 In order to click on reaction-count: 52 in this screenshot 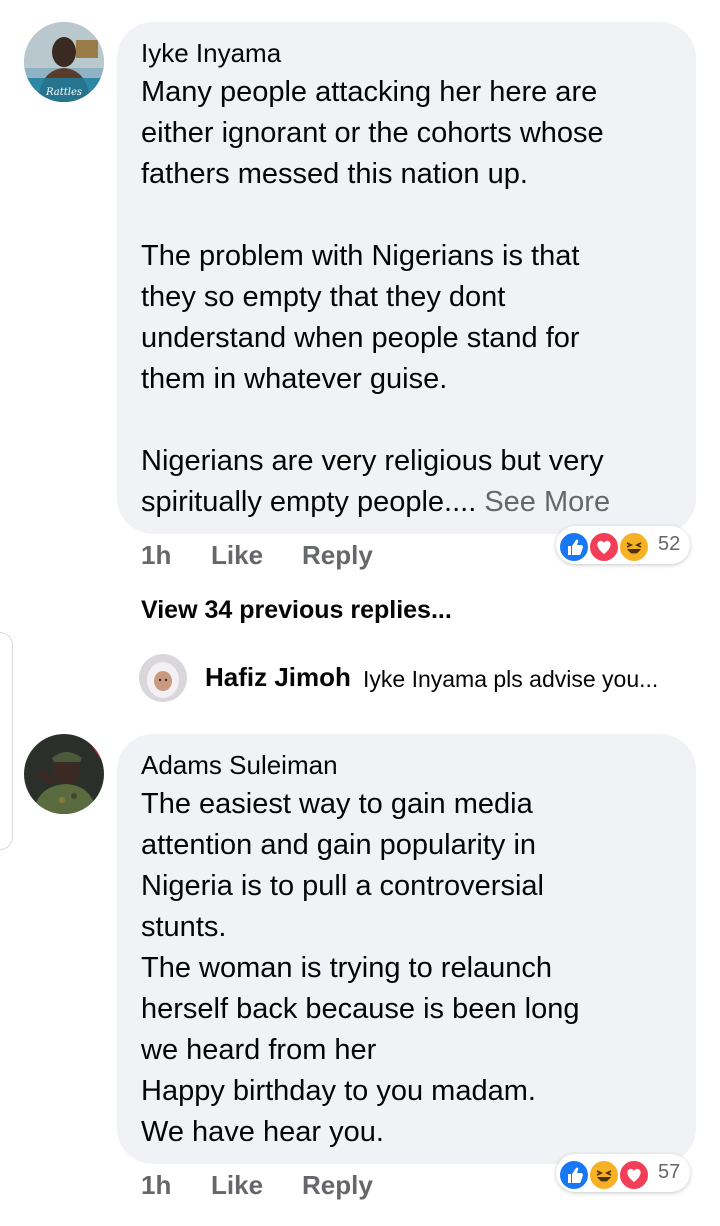, I will do `click(669, 544)`.